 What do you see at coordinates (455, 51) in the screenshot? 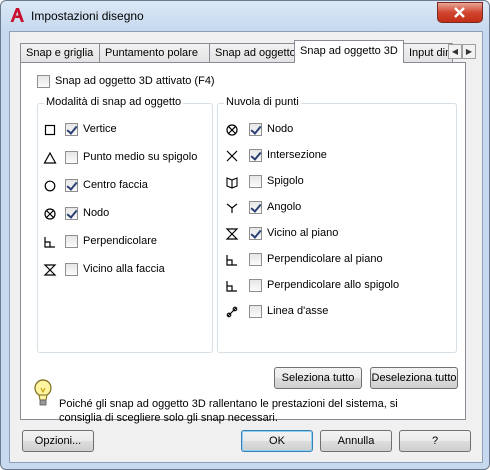
I see `tab-scroll-left-icon: ◀` at bounding box center [455, 51].